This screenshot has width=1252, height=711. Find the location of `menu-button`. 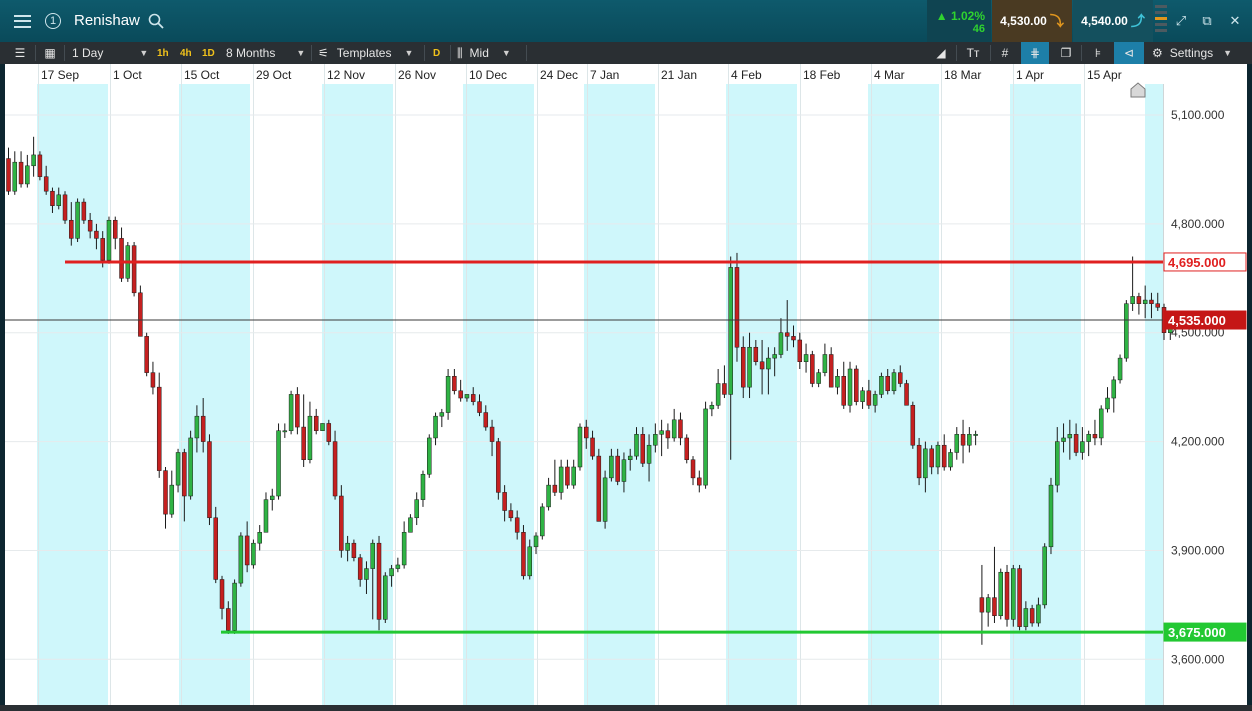

menu-button is located at coordinates (22, 21).